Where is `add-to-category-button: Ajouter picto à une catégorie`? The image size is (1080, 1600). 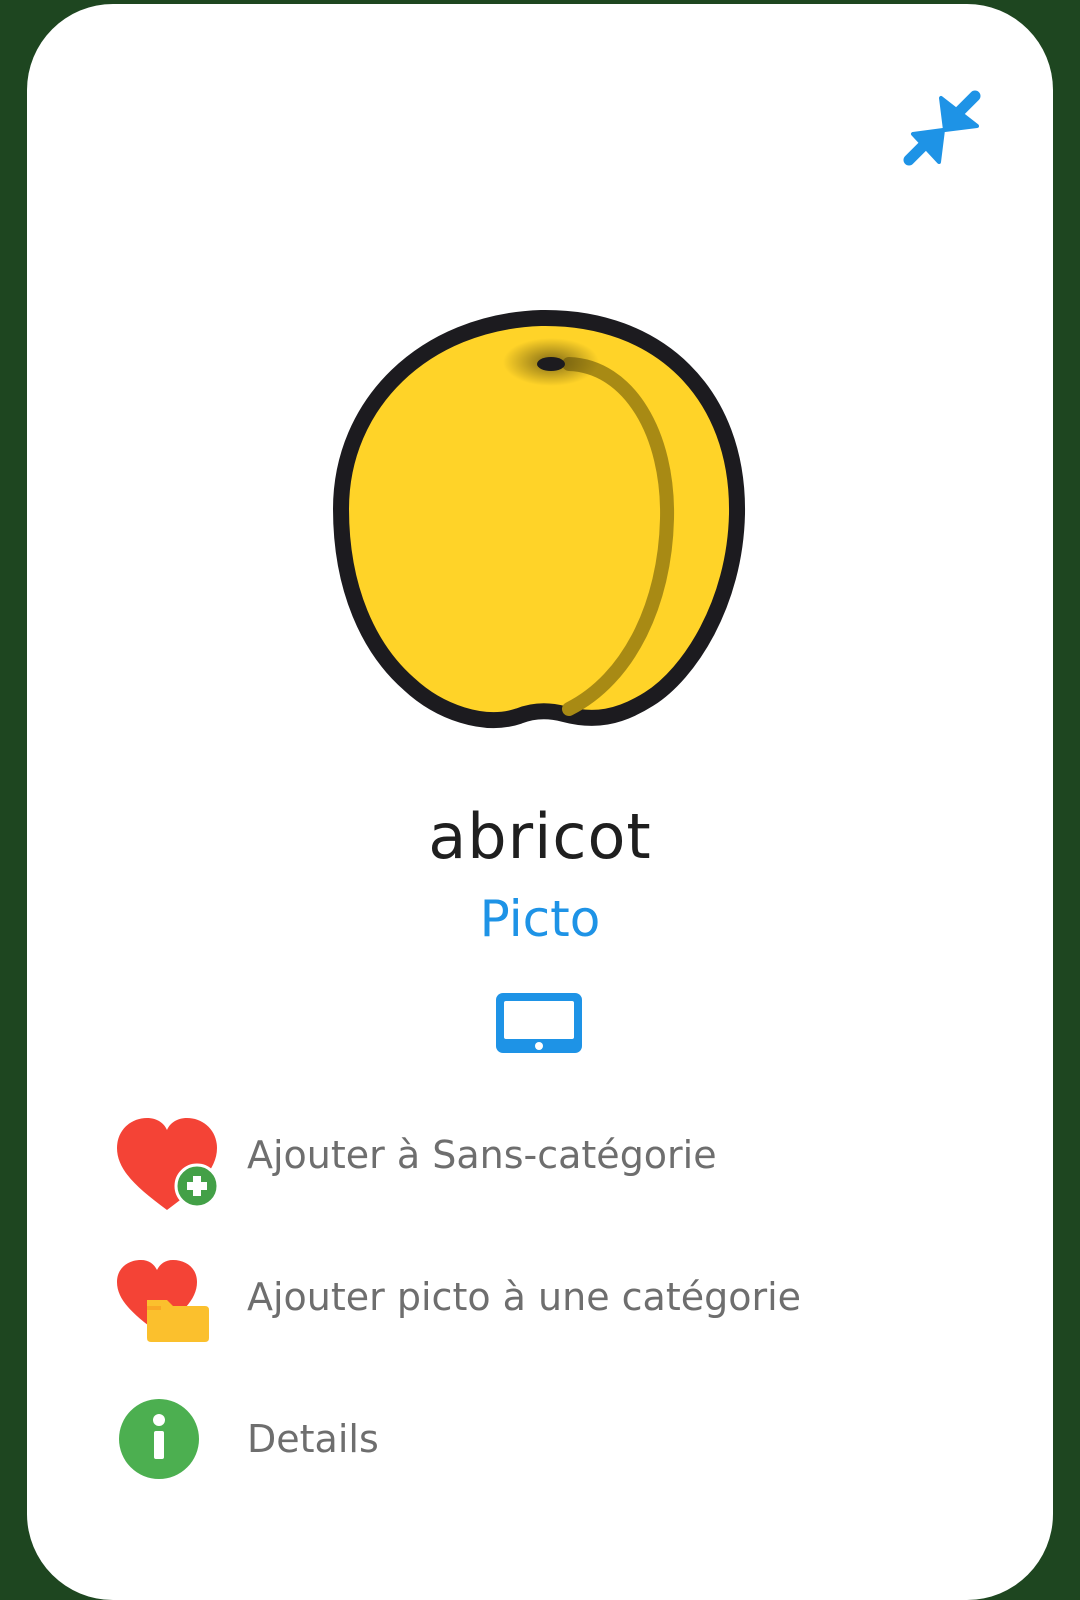
add-to-category-button: Ajouter picto à une catégorie is located at coordinates (547, 1297).